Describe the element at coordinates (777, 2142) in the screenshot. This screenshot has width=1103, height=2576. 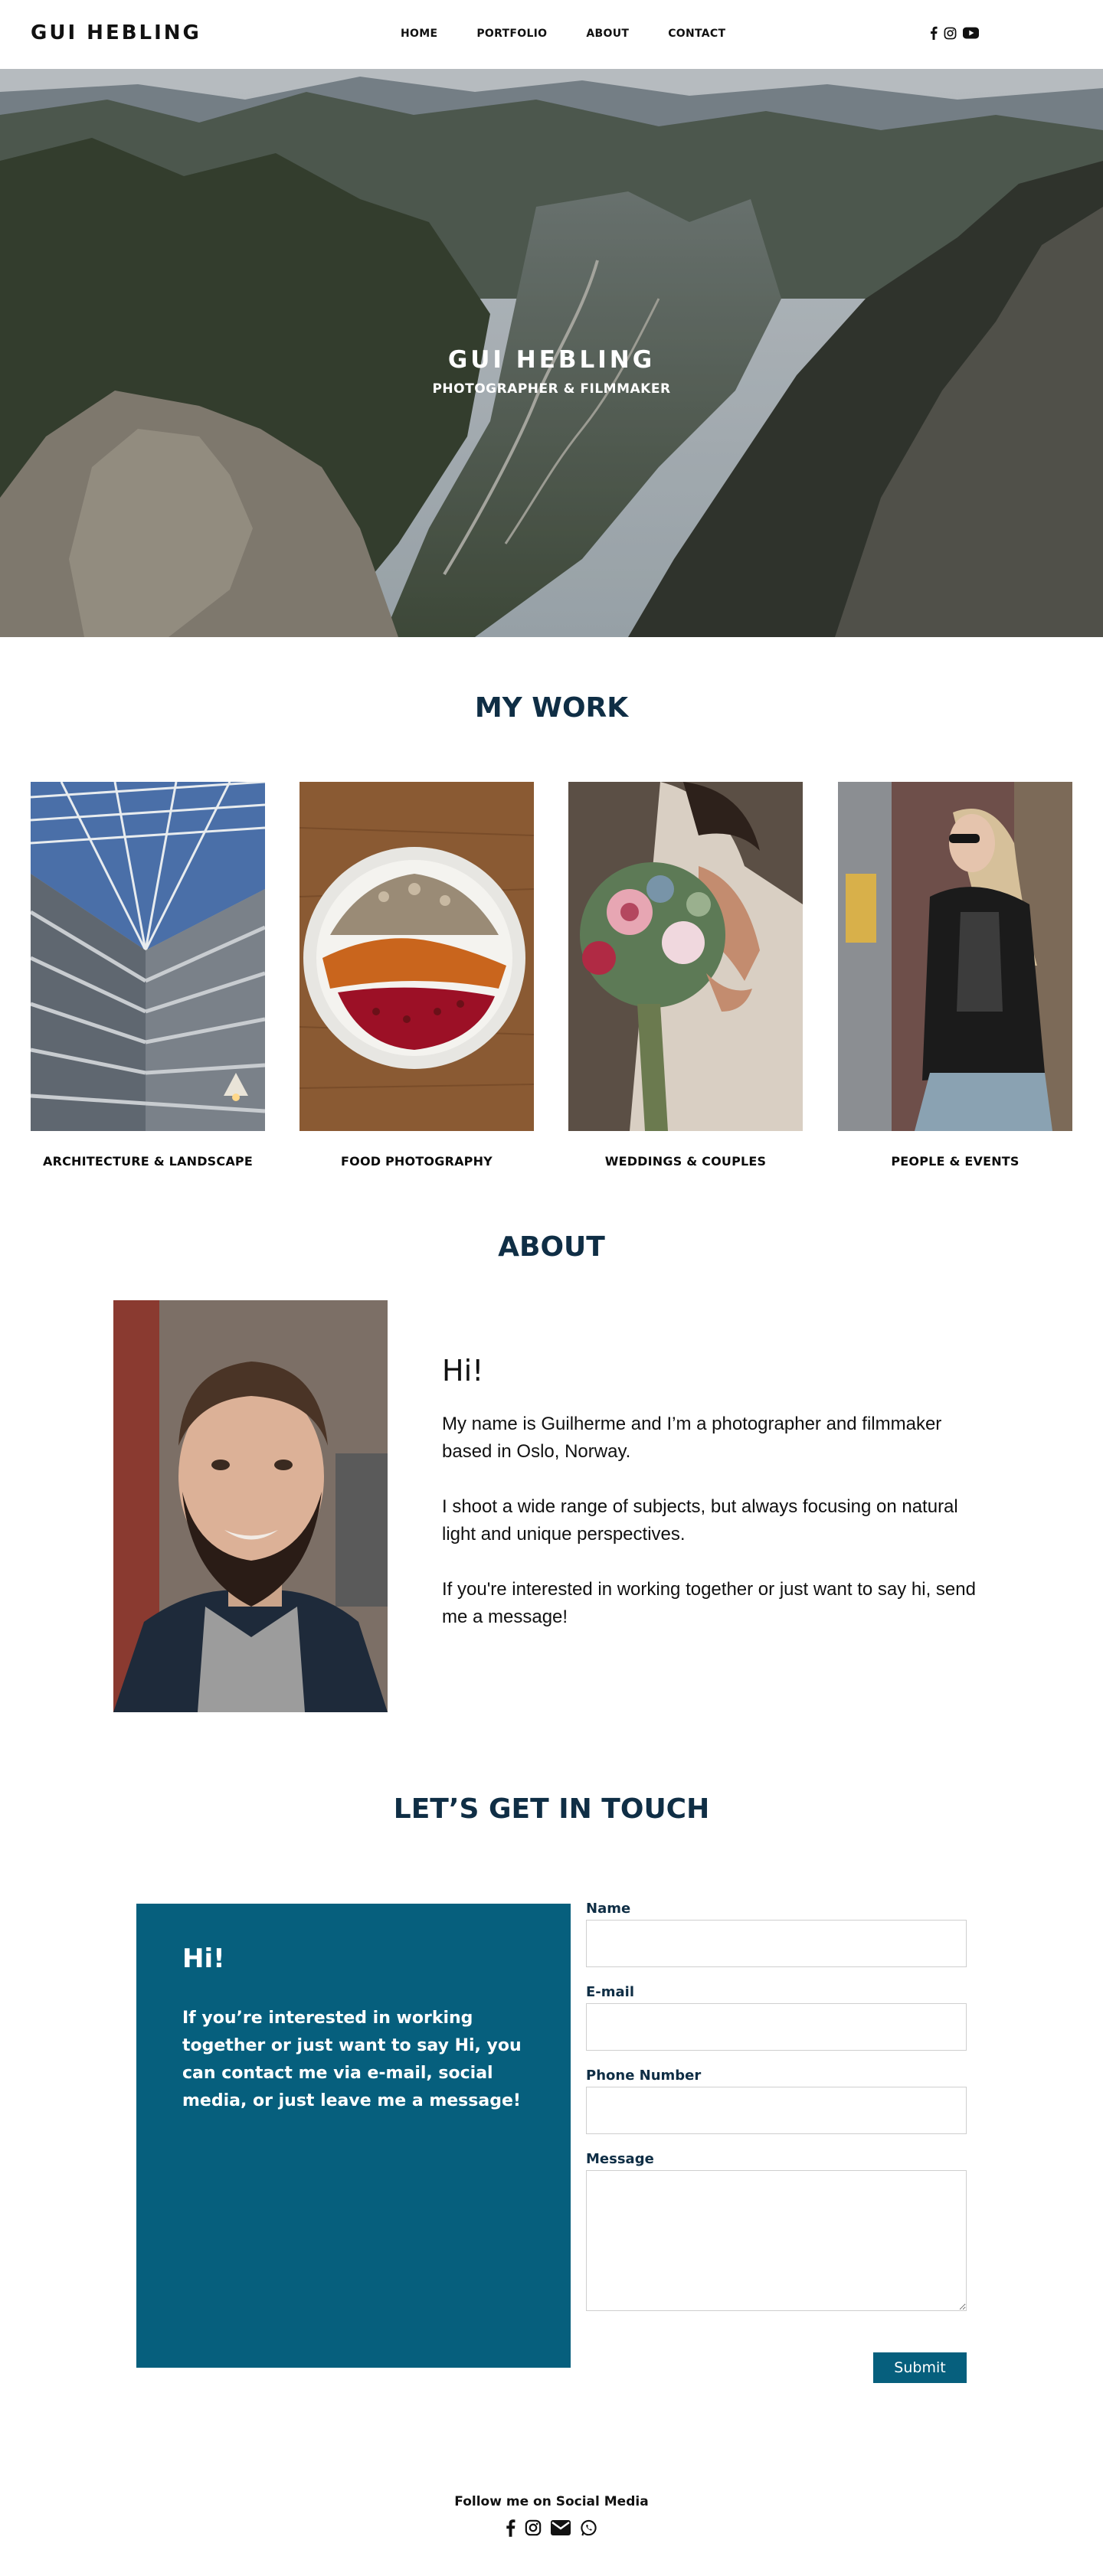
I see `contact-form: Name E-mail Phone Number Message Submit` at that location.